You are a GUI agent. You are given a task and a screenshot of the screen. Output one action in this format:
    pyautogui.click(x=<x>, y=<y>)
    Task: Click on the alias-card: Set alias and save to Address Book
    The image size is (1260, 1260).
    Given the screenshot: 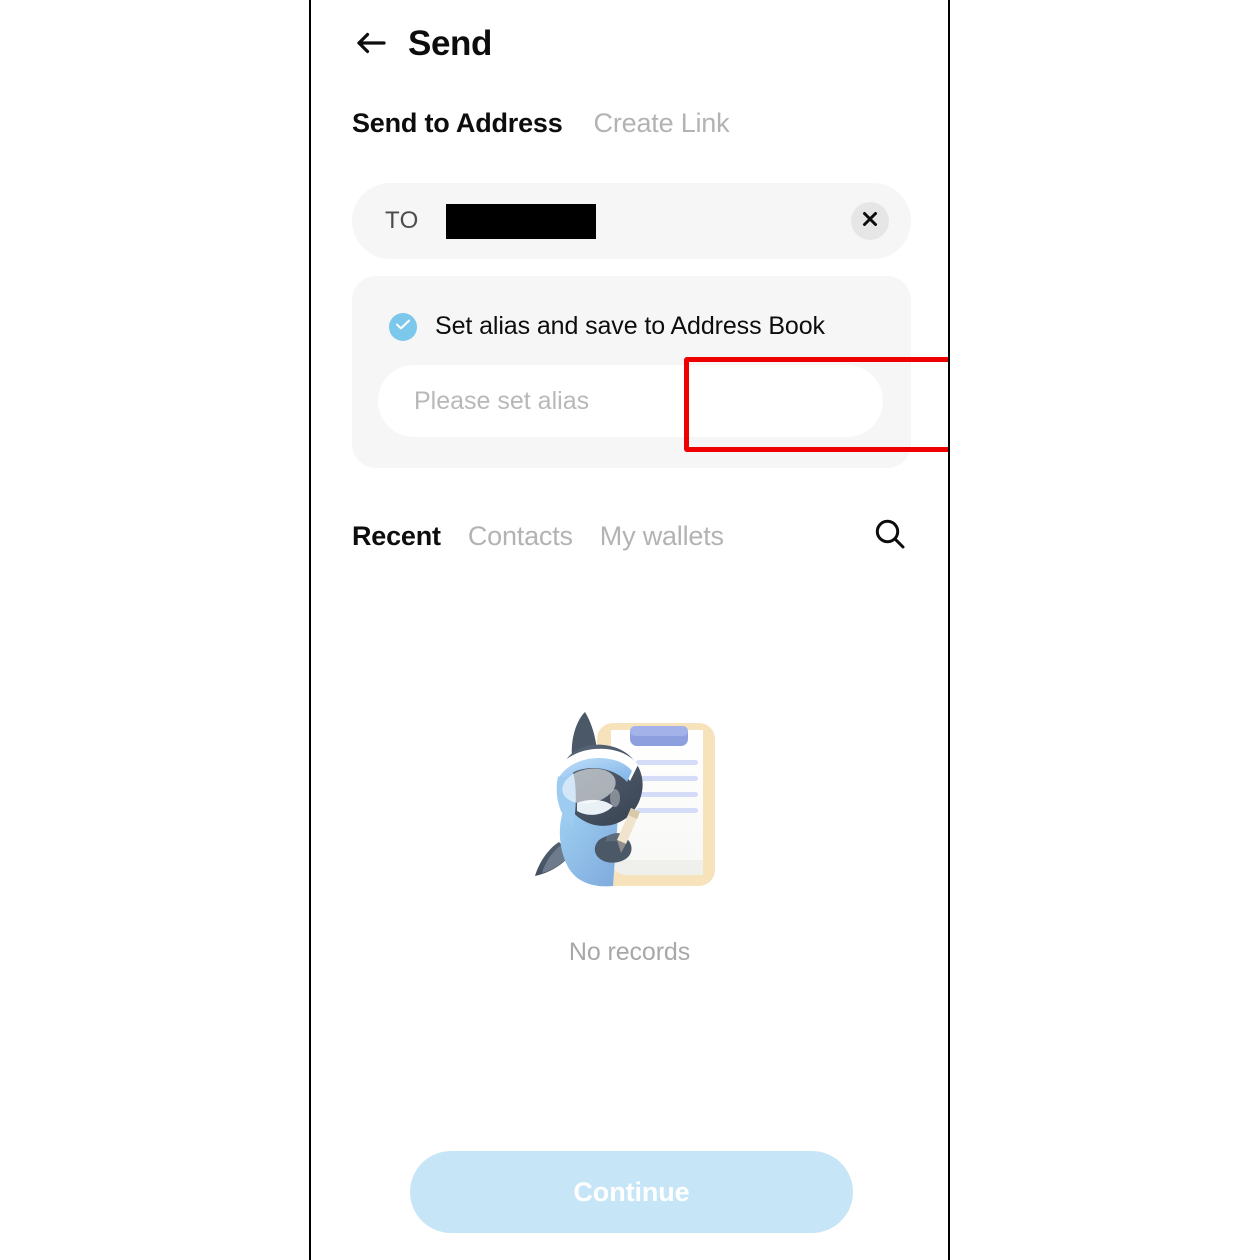 What is the action you would take?
    pyautogui.click(x=631, y=372)
    